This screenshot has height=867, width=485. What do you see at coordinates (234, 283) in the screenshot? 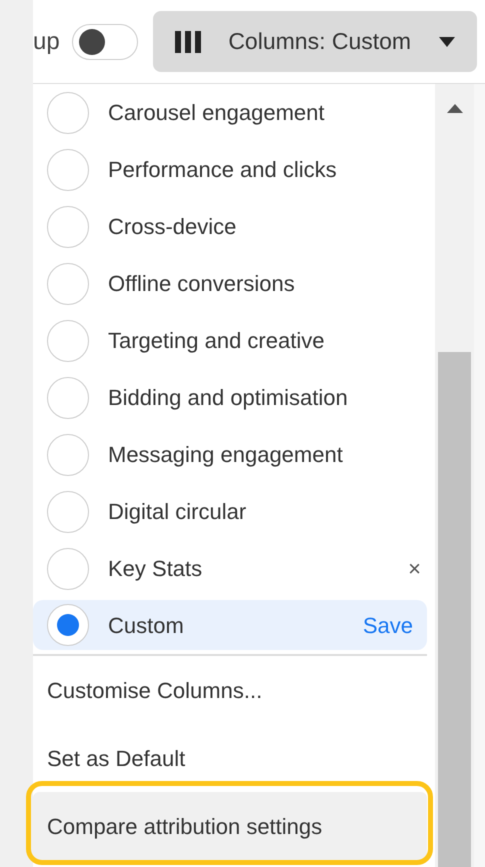
I see `preset-item: Offline conversions` at bounding box center [234, 283].